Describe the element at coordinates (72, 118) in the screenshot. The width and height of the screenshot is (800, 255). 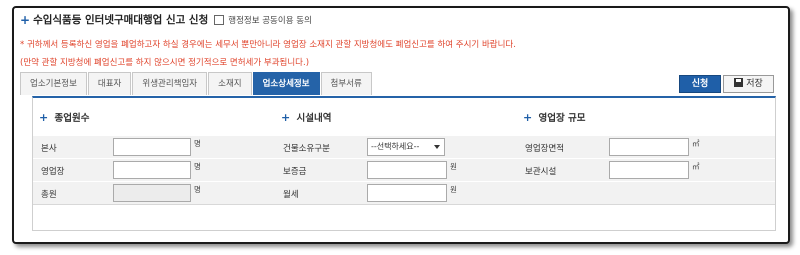
I see `staff-section-label: 종업원수` at that location.